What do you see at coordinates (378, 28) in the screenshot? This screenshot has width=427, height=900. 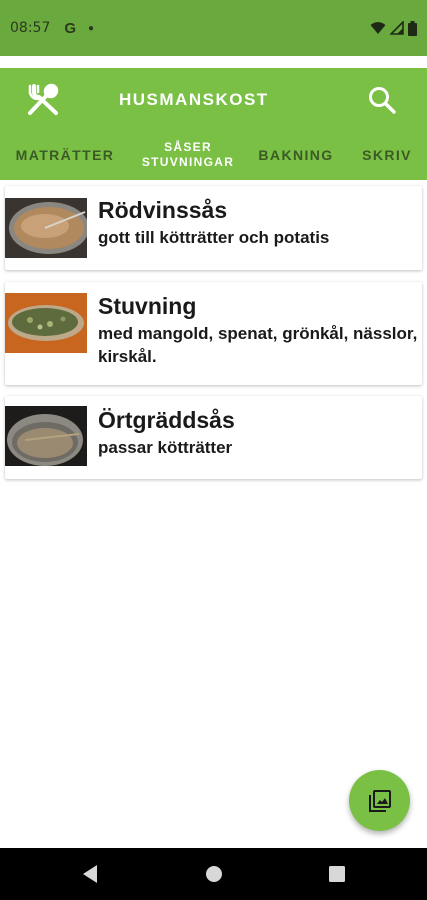 I see `wifi-icon` at bounding box center [378, 28].